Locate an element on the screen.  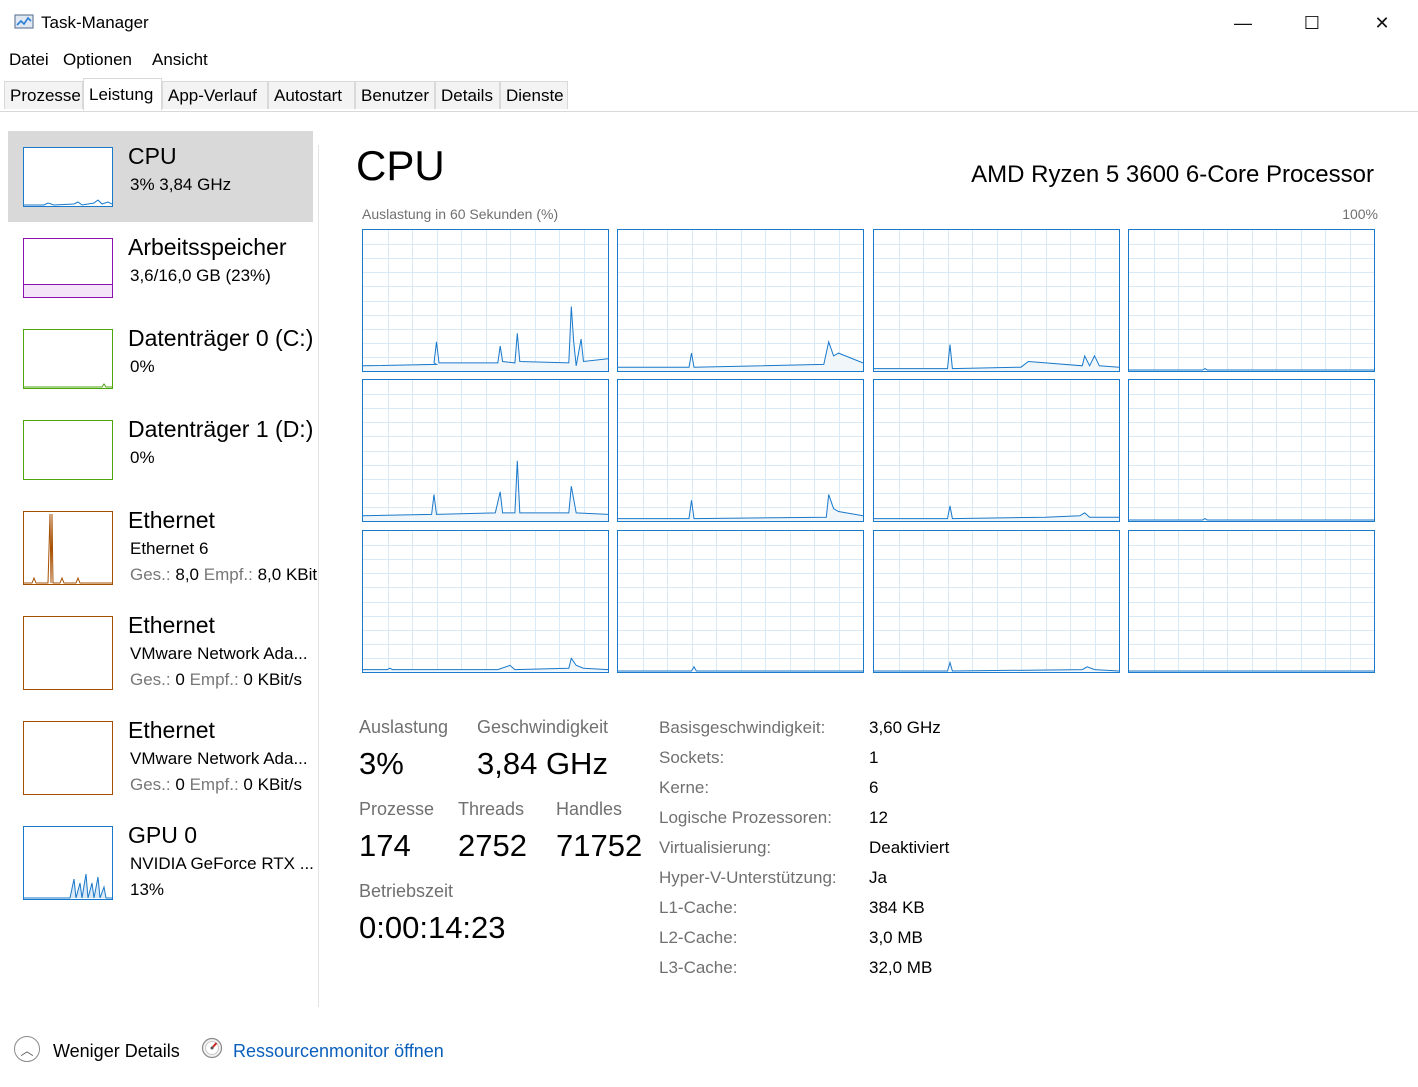
info-label: Virtualisierung: is located at coordinates (715, 847).